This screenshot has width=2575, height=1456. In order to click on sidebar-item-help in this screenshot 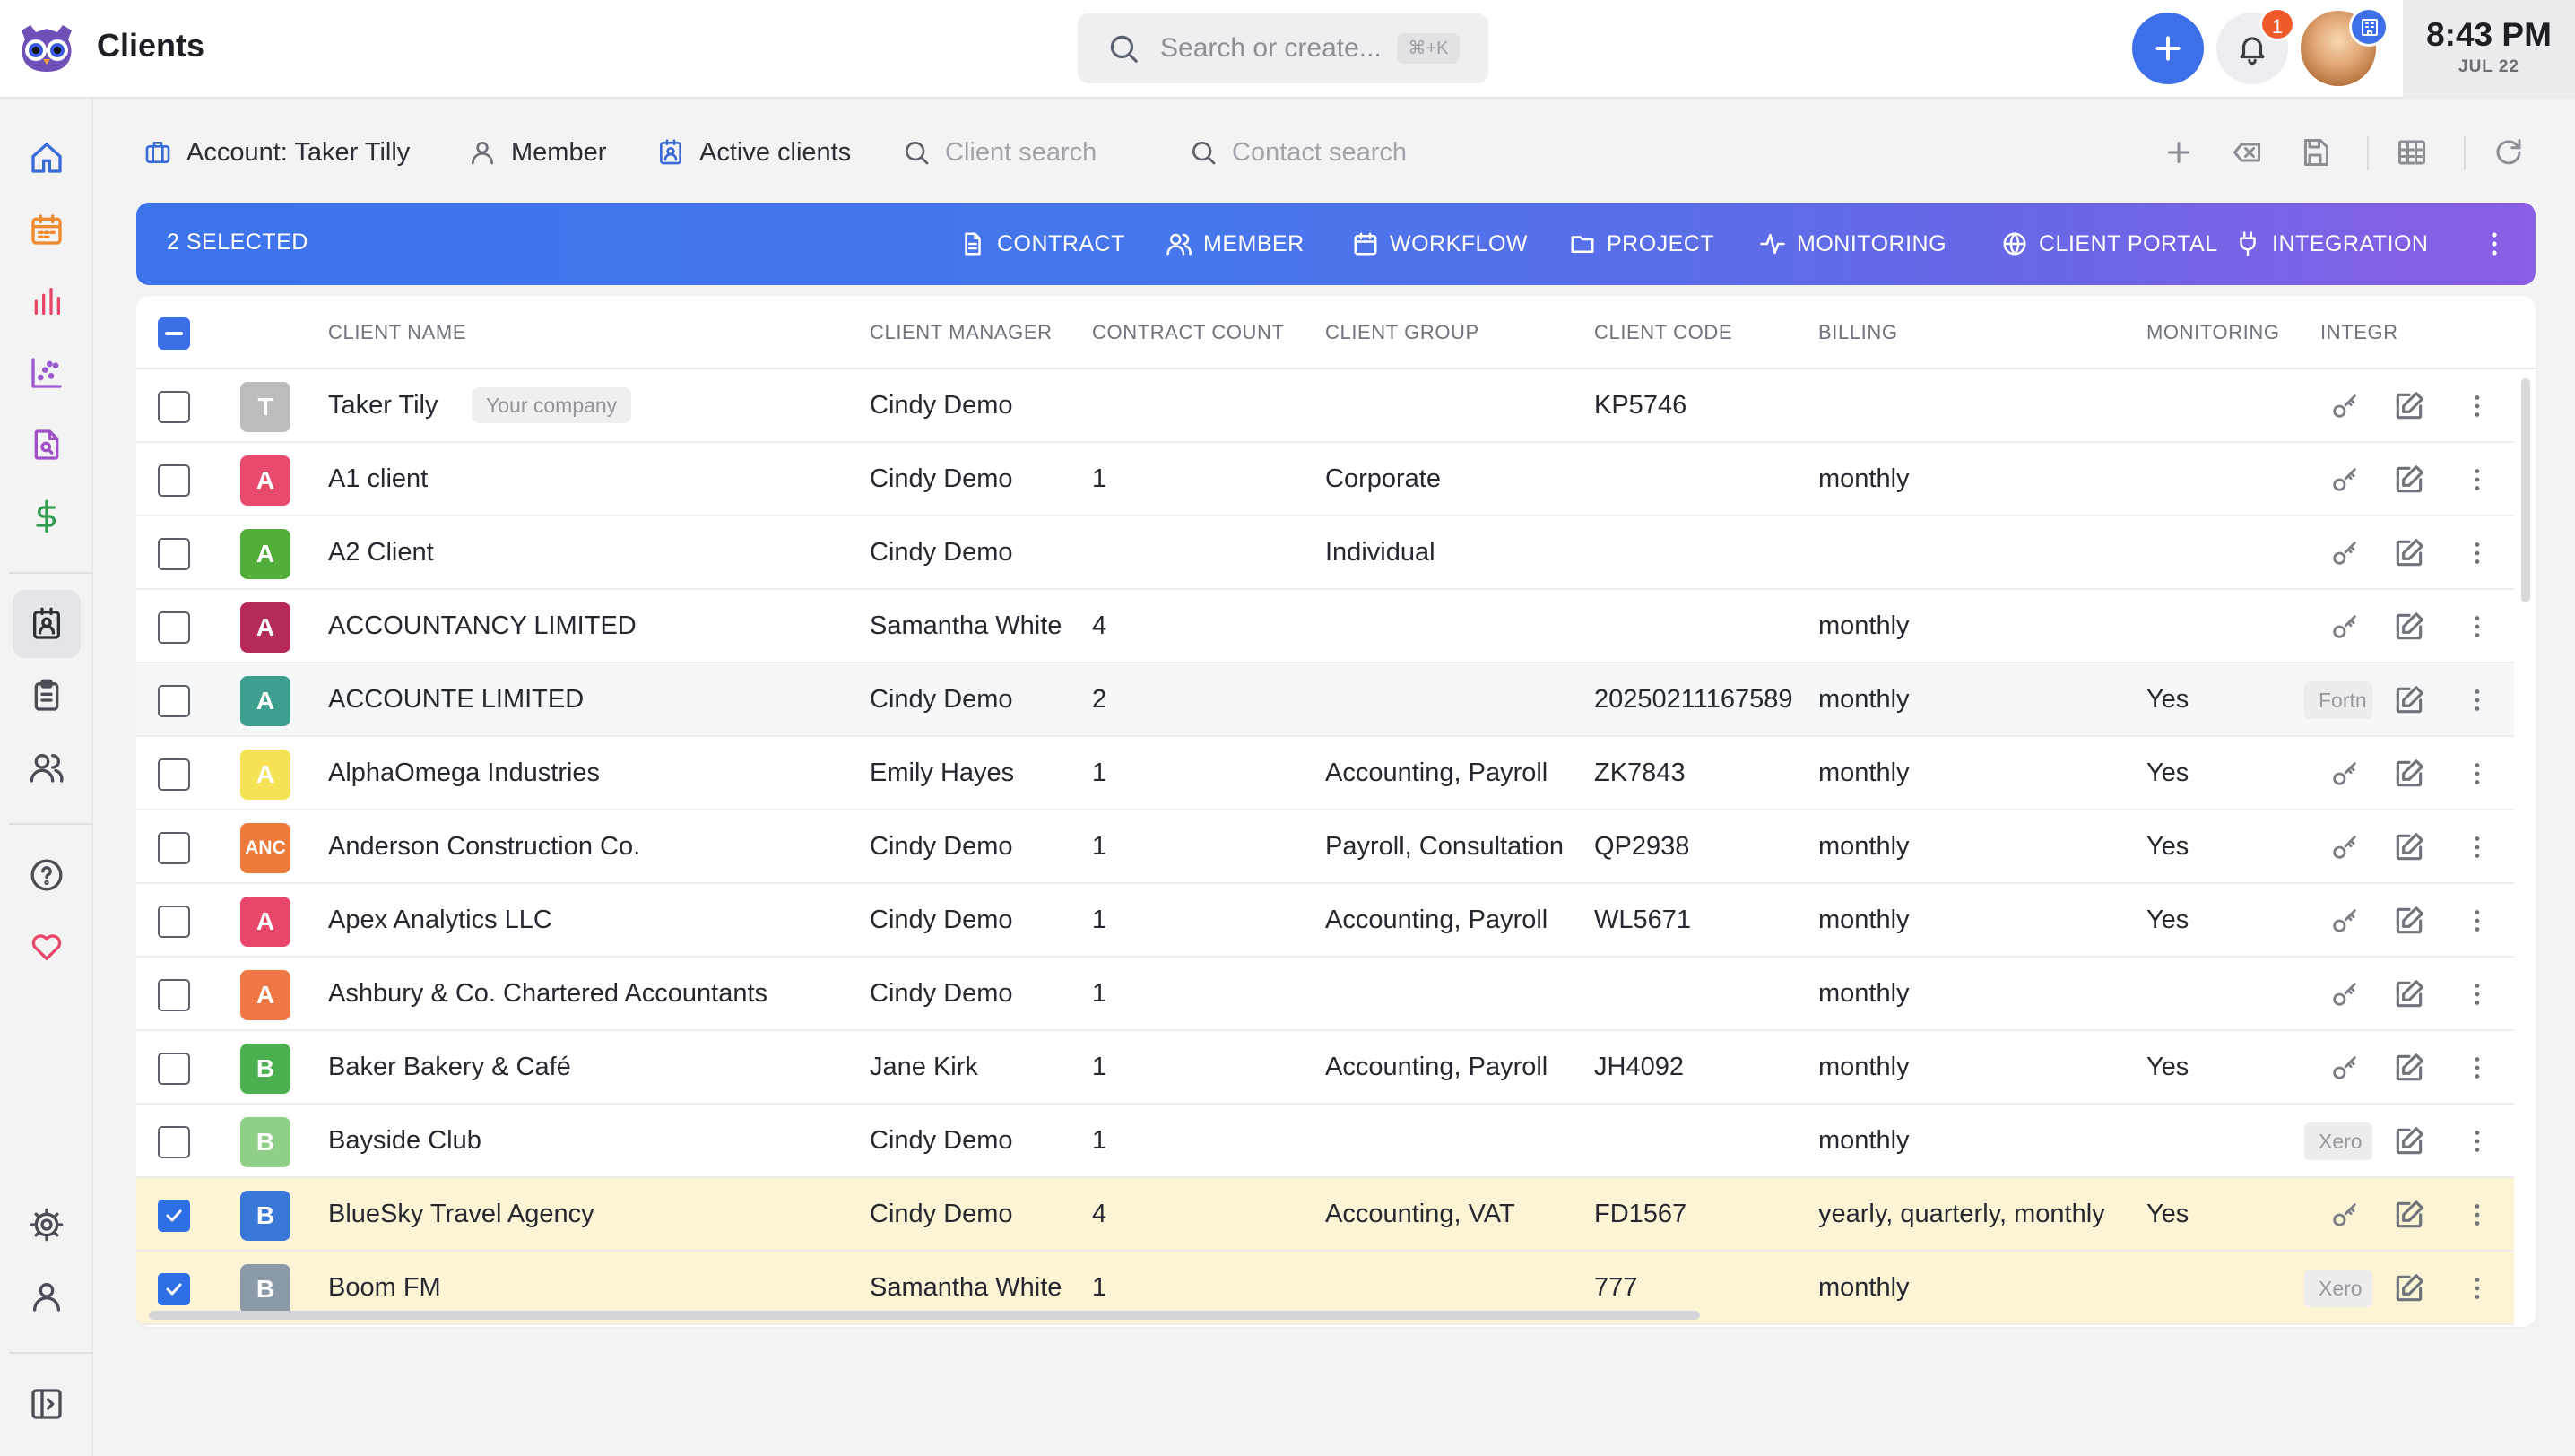, I will do `click(47, 875)`.